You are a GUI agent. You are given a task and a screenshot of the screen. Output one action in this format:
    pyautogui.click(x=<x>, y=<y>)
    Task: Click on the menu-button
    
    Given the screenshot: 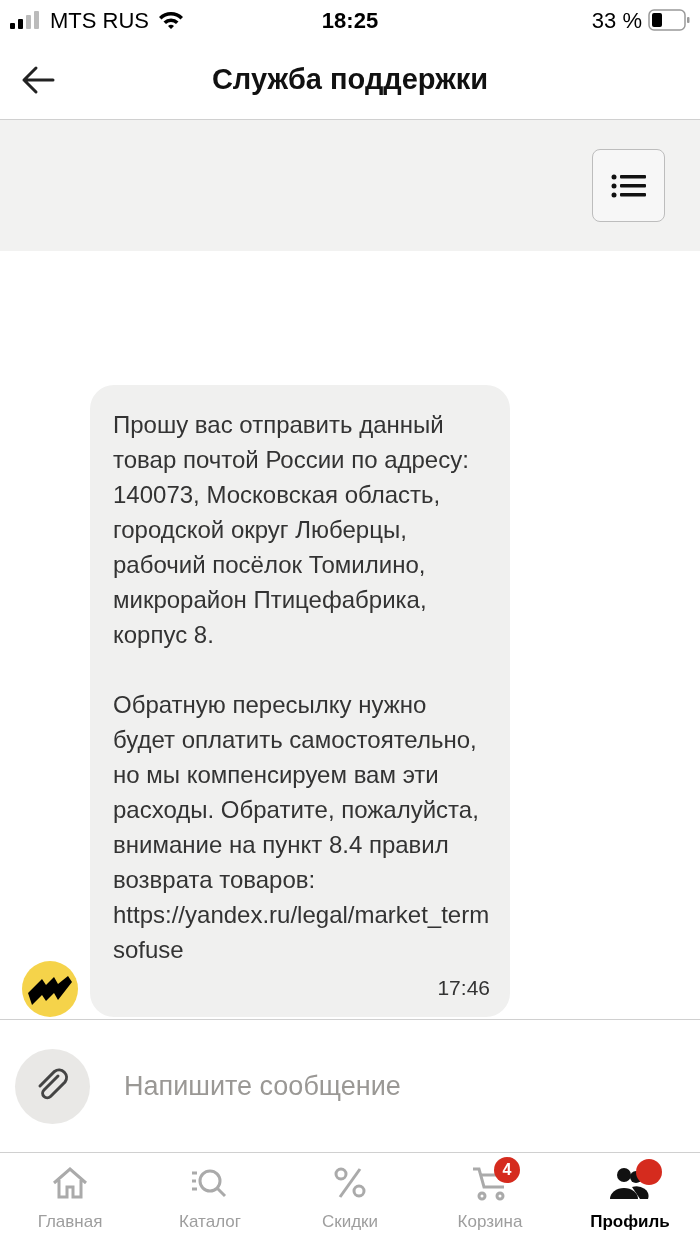 What is the action you would take?
    pyautogui.click(x=628, y=185)
    